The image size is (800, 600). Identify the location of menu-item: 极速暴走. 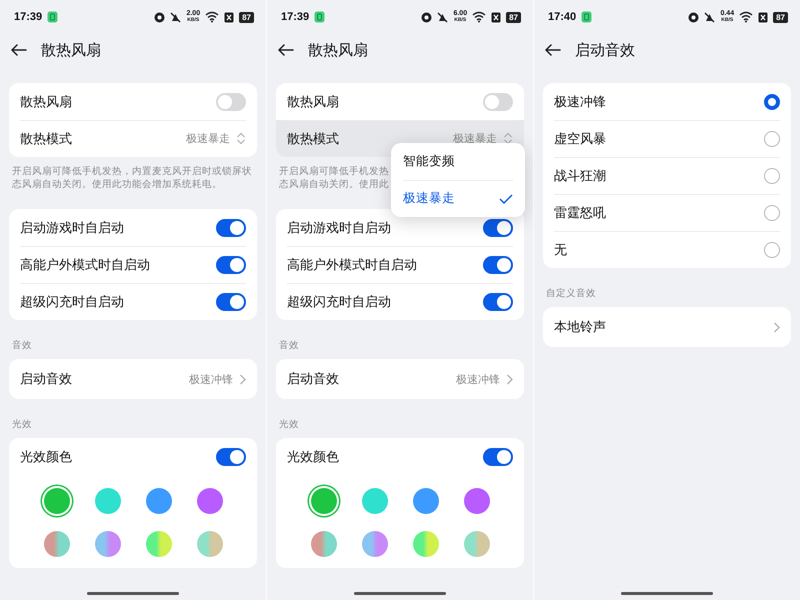
(458, 198).